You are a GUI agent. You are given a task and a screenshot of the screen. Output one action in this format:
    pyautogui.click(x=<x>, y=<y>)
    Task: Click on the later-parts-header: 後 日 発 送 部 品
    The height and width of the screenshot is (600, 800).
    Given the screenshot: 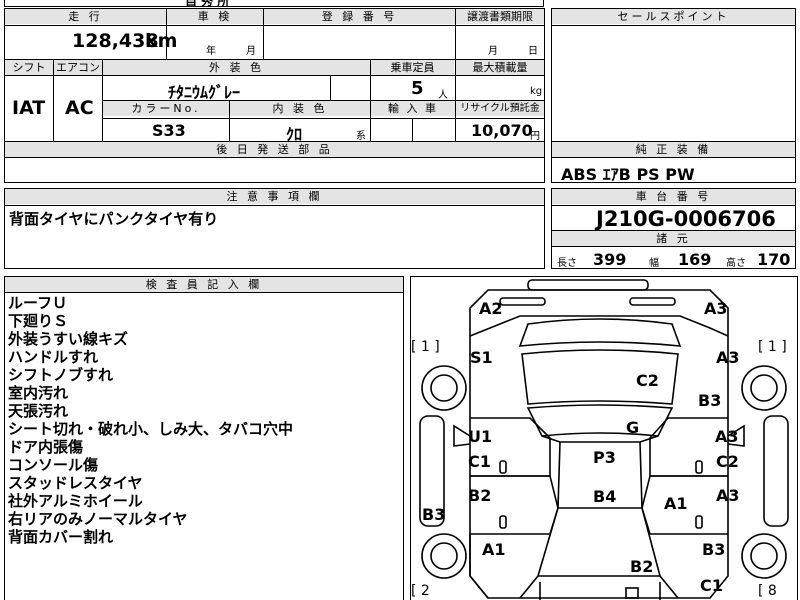 What is the action you would take?
    pyautogui.click(x=274, y=149)
    